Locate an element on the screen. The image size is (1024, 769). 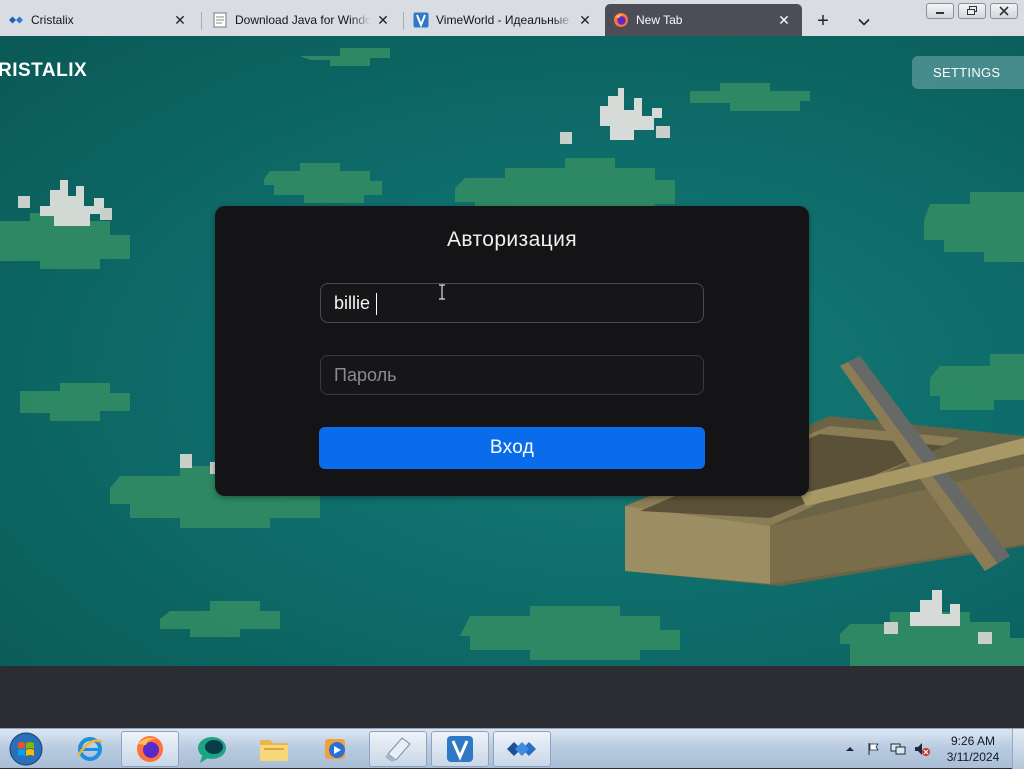
password-input is located at coordinates (512, 375).